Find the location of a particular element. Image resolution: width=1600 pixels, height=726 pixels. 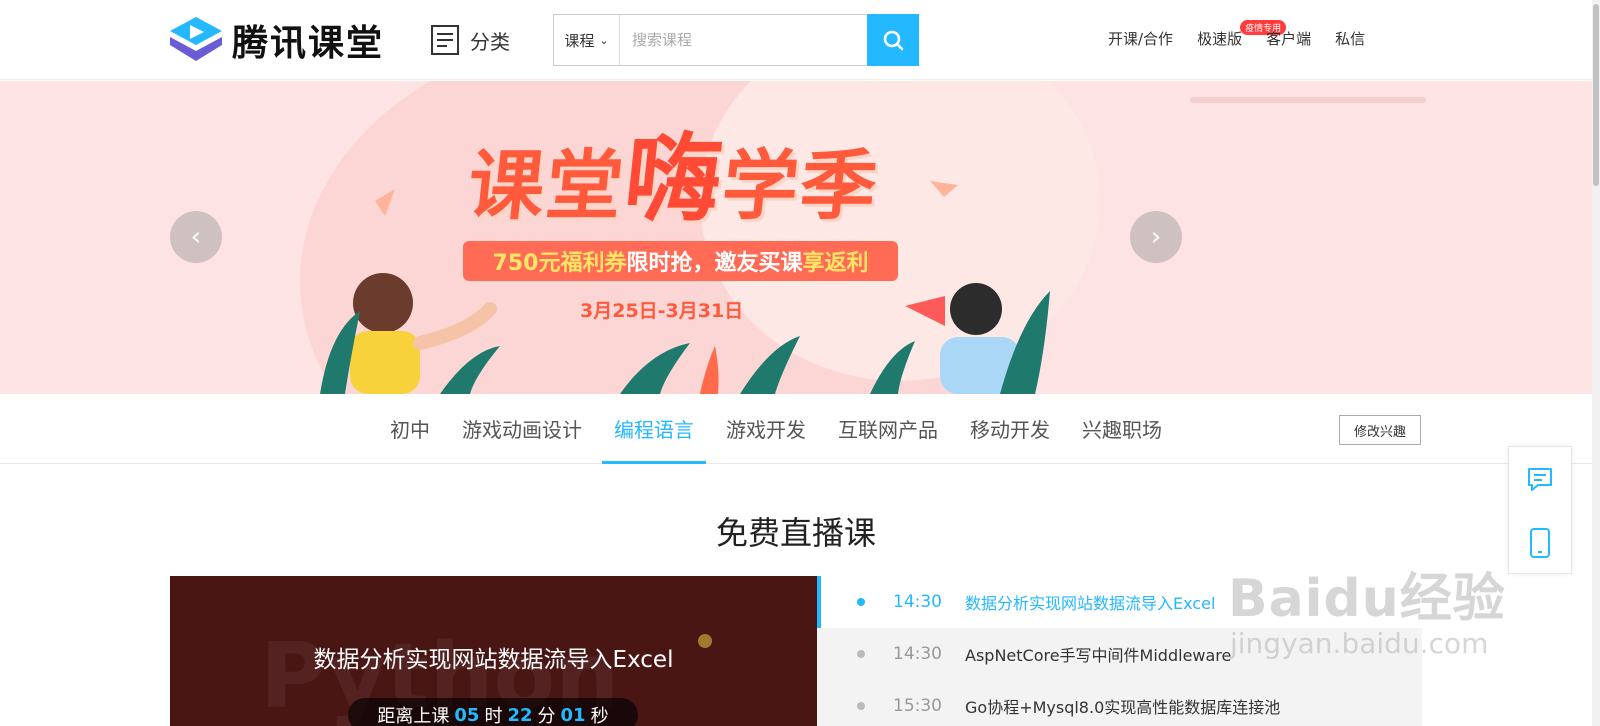

countdown-hours-unit: 时 is located at coordinates (493, 716).